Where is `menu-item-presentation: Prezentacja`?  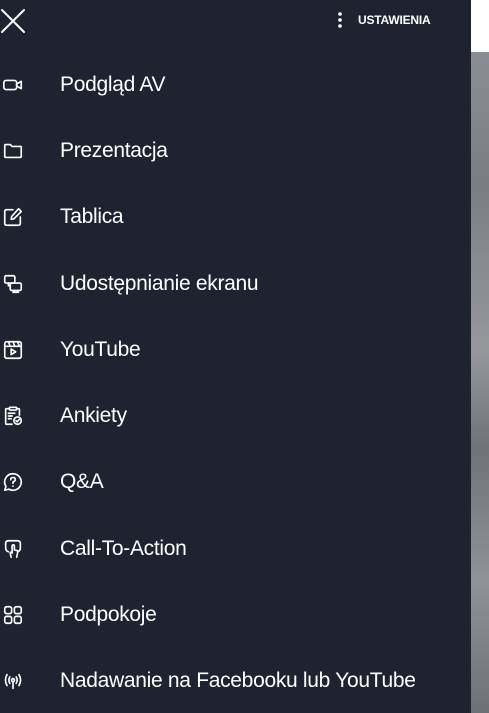
menu-item-presentation: Prezentacja is located at coordinates (235, 151).